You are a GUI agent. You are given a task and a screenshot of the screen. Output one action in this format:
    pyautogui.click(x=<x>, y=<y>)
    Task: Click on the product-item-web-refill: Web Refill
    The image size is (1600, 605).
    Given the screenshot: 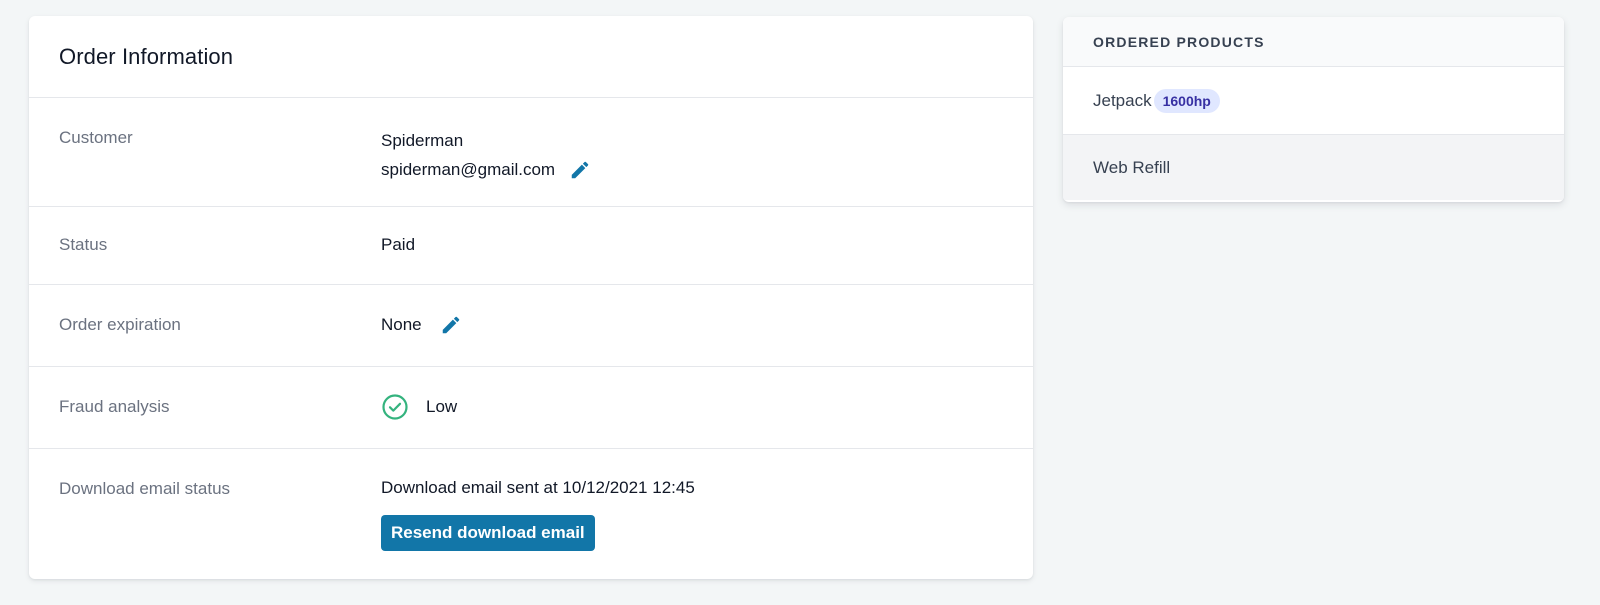 What is the action you would take?
    pyautogui.click(x=1313, y=167)
    